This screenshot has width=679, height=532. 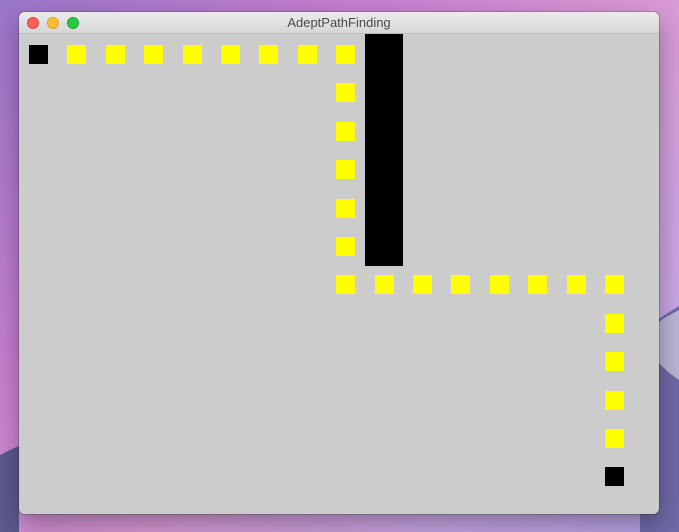 I want to click on window-title: AdeptPathFinding, so click(x=339, y=22).